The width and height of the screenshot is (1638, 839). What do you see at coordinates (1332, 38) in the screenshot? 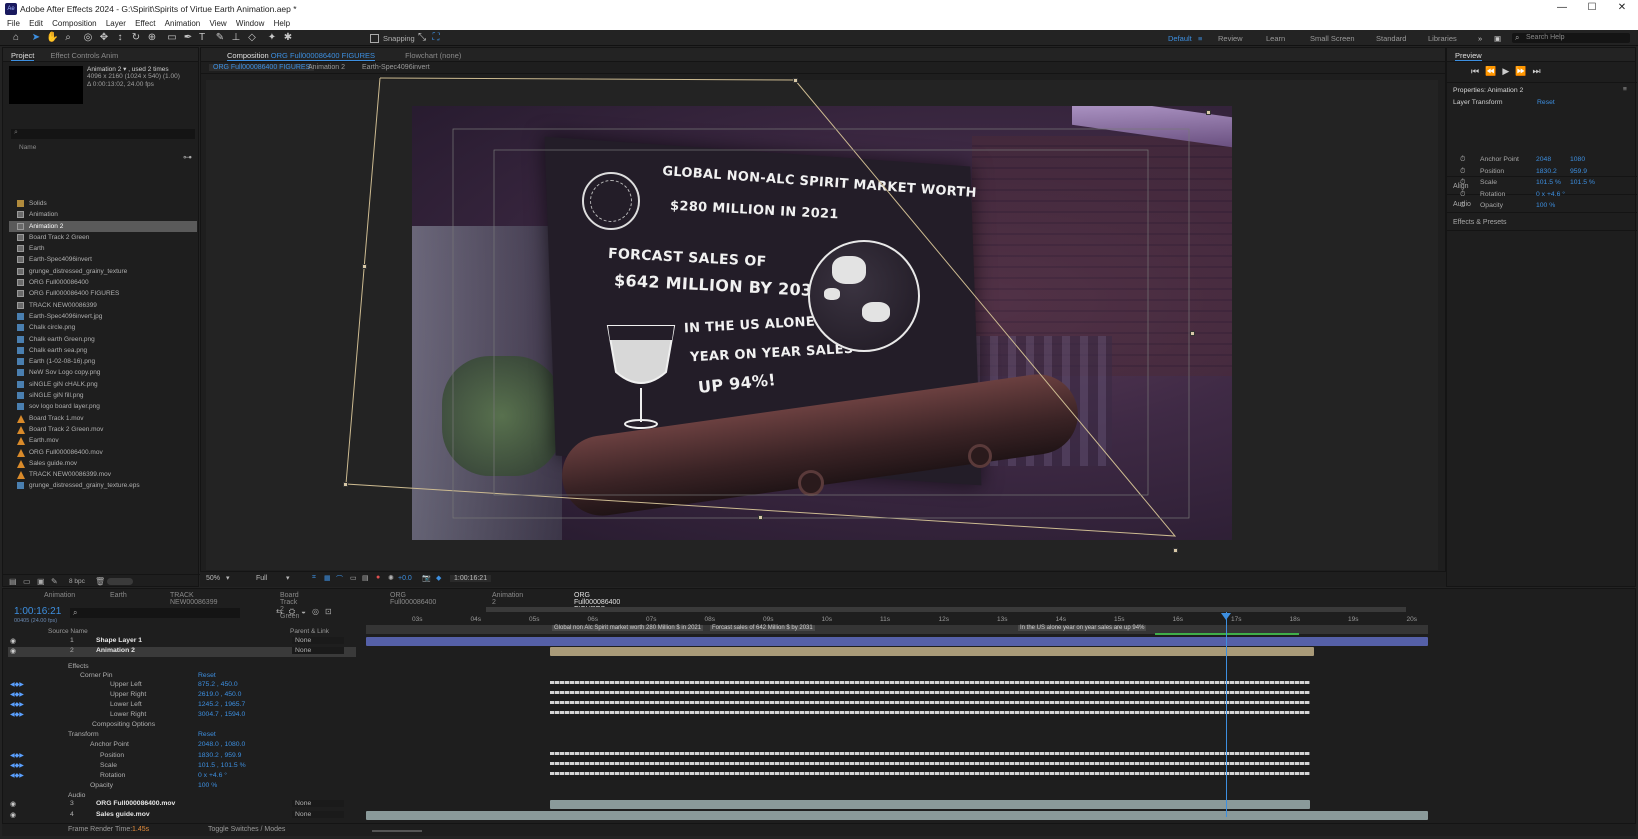
I see `workspace-small-screen: Small Screen` at bounding box center [1332, 38].